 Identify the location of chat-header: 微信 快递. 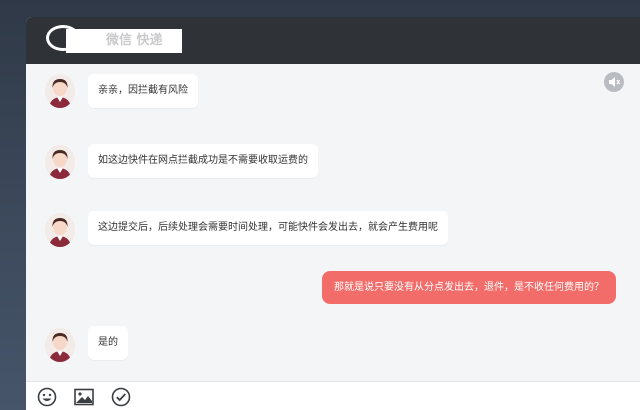
(333, 40).